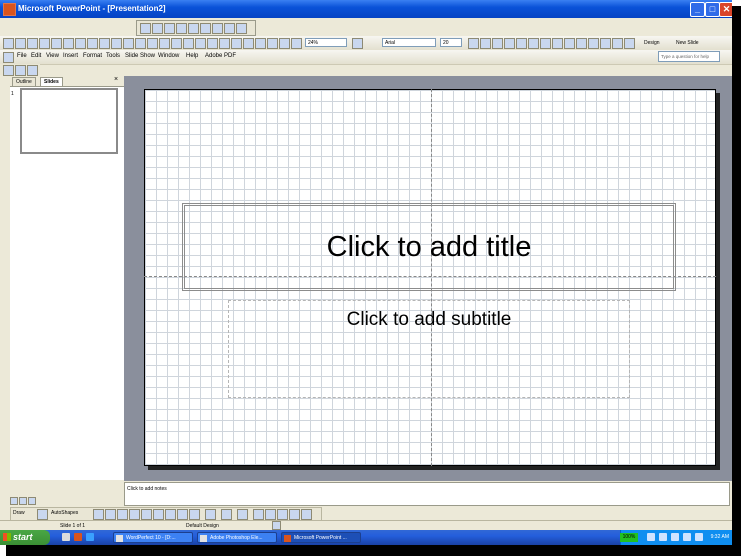 The width and height of the screenshot is (741, 556). I want to click on powerpoint-app-icon, so click(9, 9).